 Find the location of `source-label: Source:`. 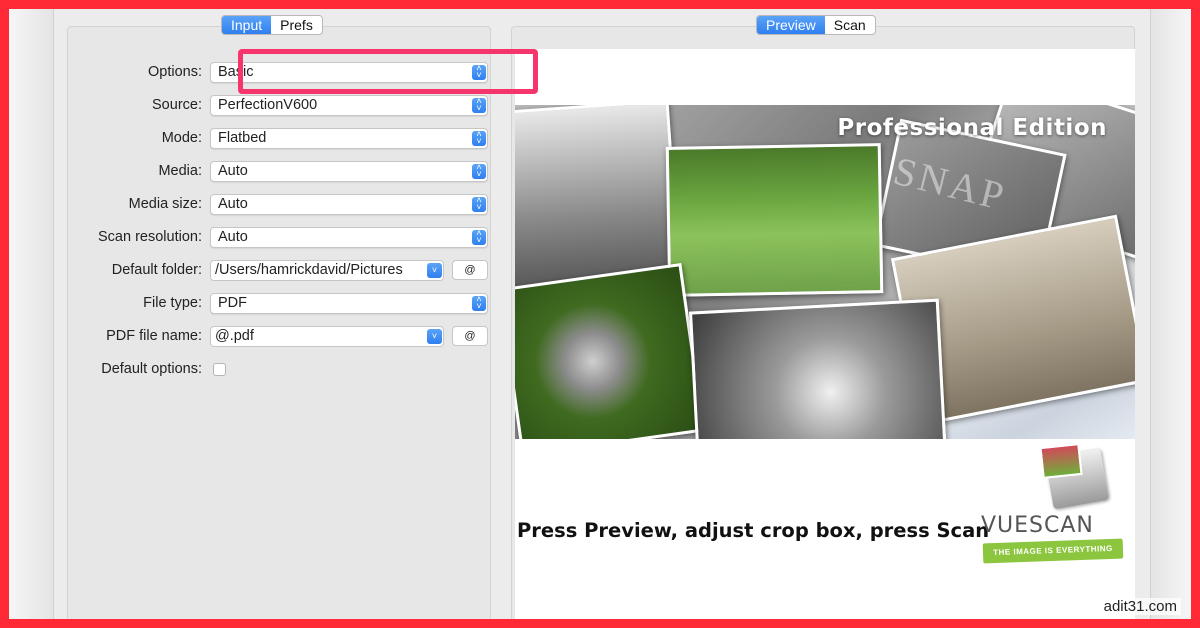

source-label: Source: is located at coordinates (177, 105).